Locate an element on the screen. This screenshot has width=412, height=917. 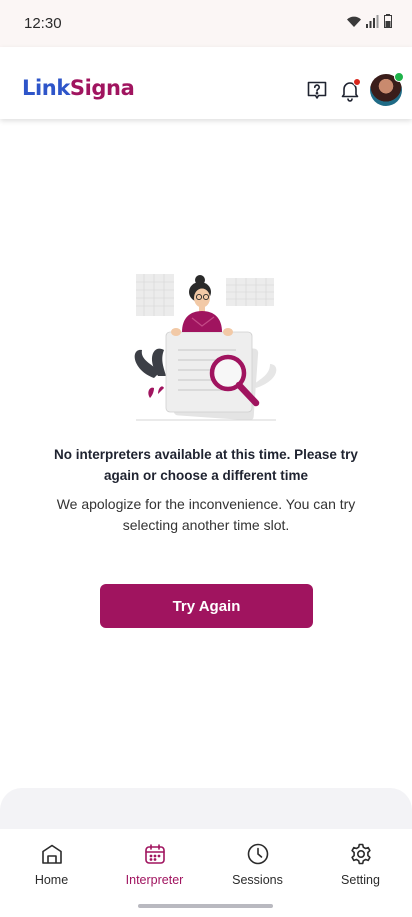
header-actions is located at coordinates (352, 89).